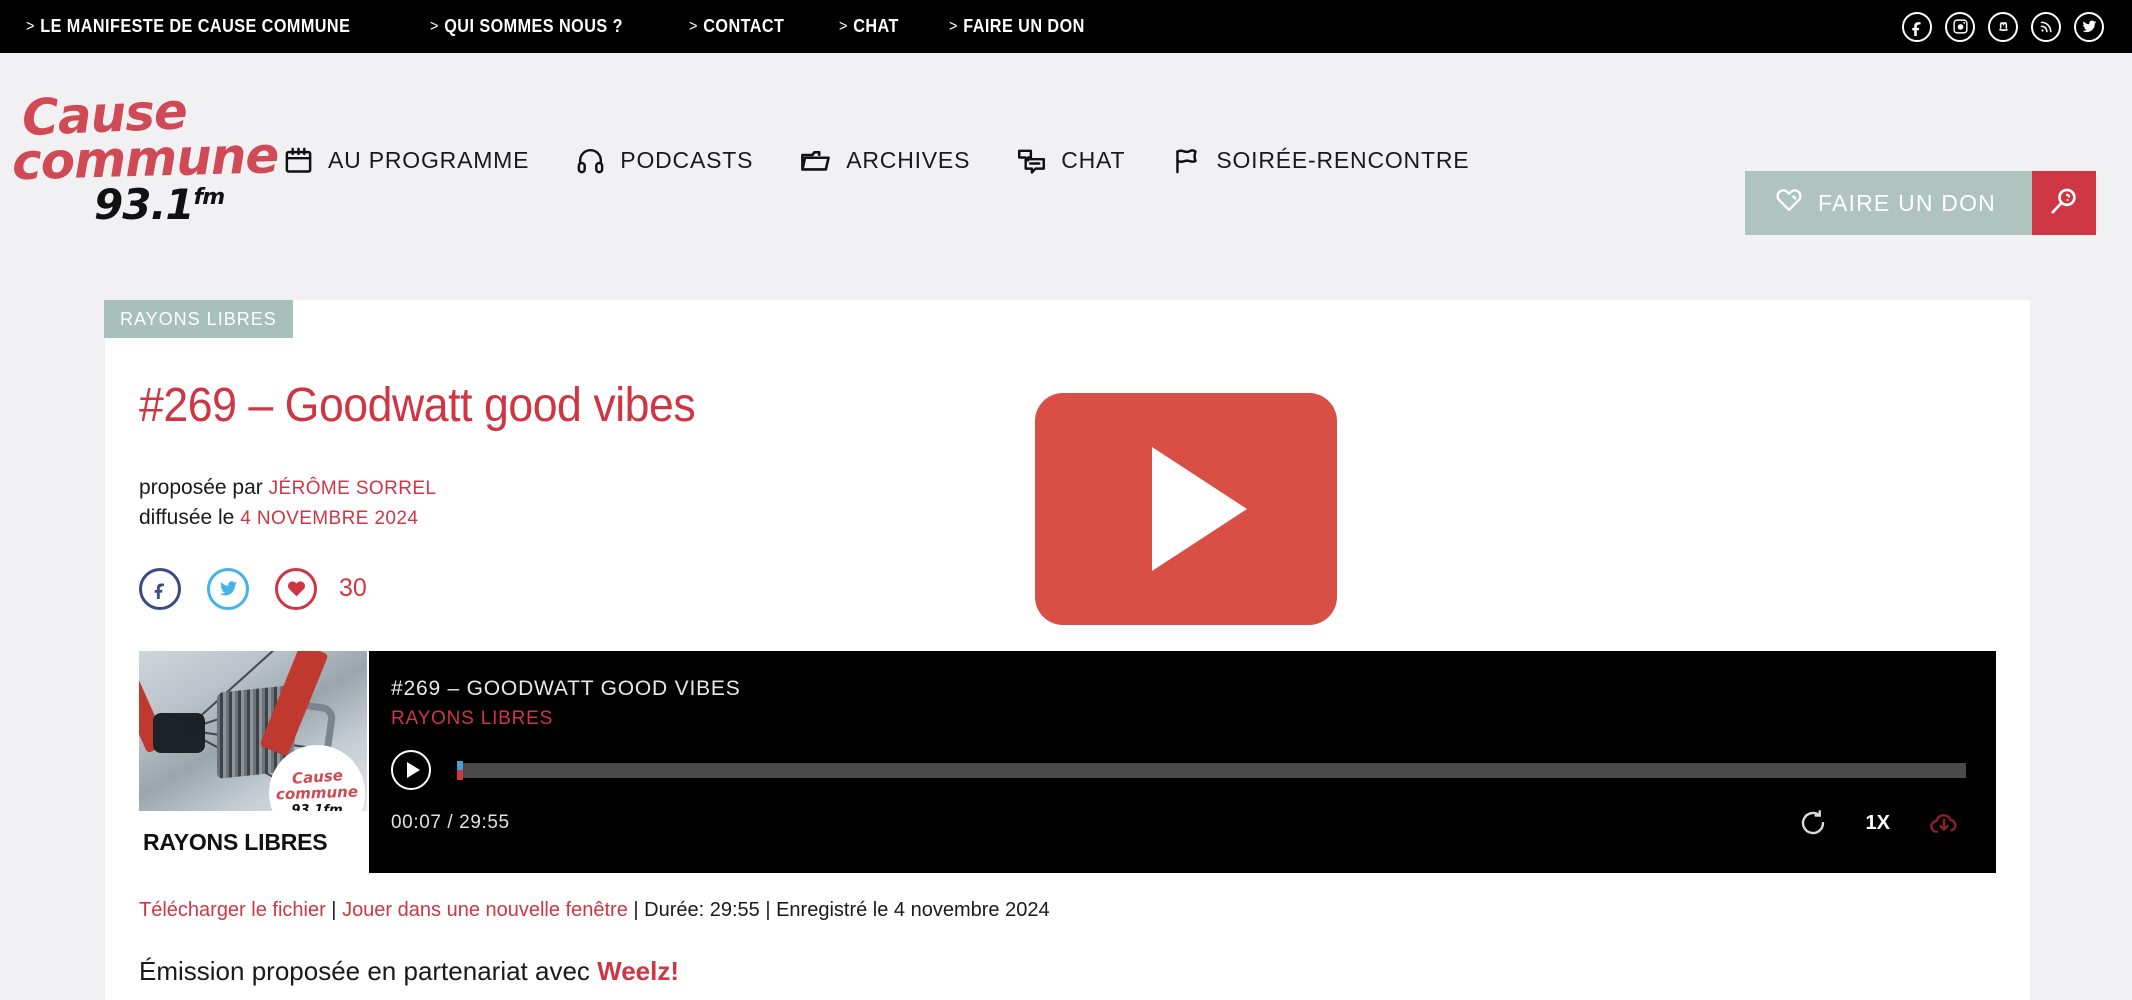 The height and width of the screenshot is (1000, 2132). What do you see at coordinates (177, 204) in the screenshot?
I see `logo-frequency: 93.1fm` at bounding box center [177, 204].